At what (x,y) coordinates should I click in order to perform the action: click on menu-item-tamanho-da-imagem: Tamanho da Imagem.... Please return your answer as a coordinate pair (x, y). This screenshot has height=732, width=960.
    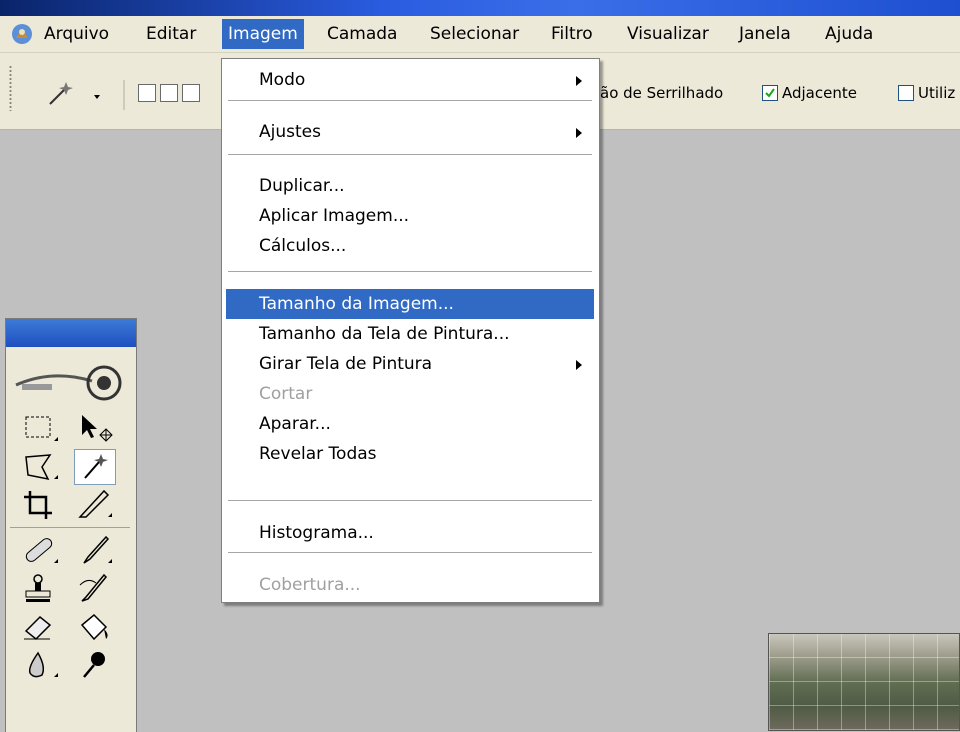
    Looking at the image, I should click on (410, 304).